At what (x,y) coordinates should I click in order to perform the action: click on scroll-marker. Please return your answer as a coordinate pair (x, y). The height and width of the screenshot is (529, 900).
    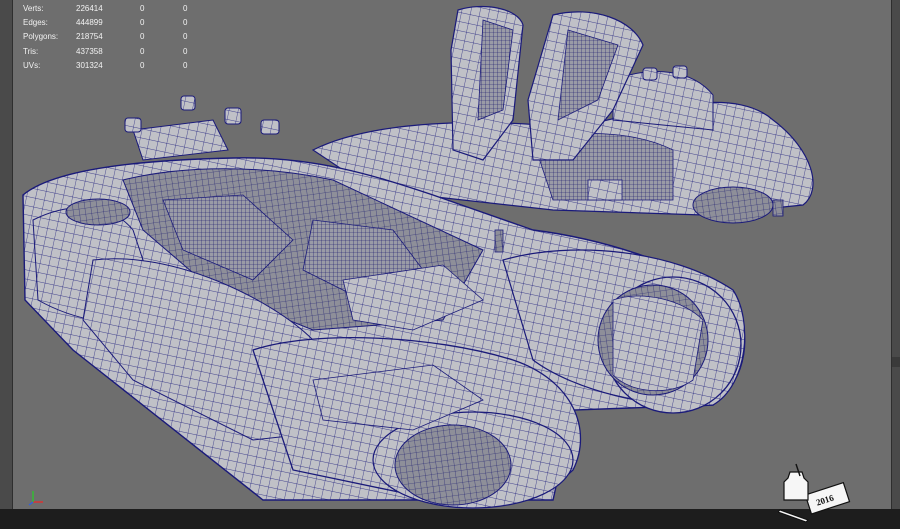
    Looking at the image, I should click on (896, 362).